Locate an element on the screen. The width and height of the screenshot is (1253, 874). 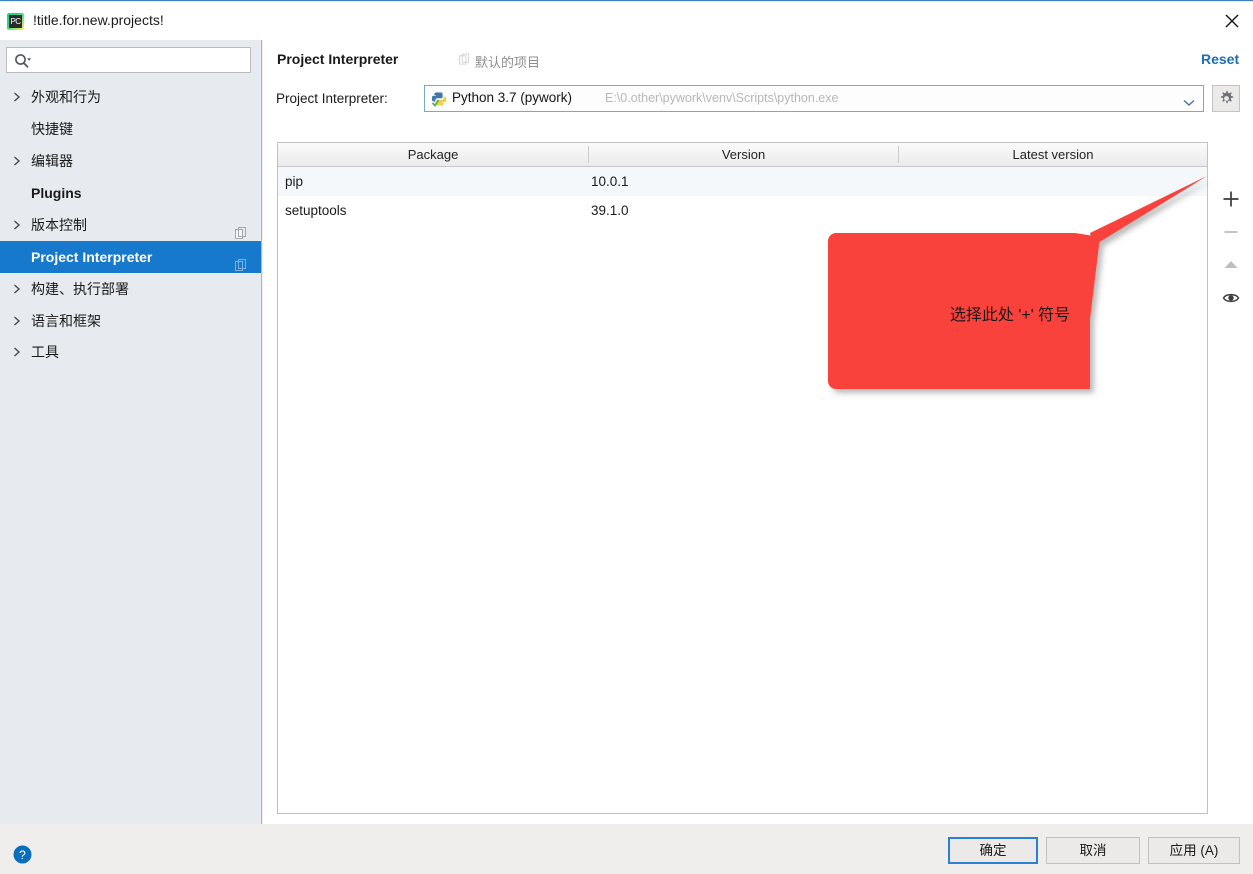
upgrade-package-button is located at coordinates (1231, 264).